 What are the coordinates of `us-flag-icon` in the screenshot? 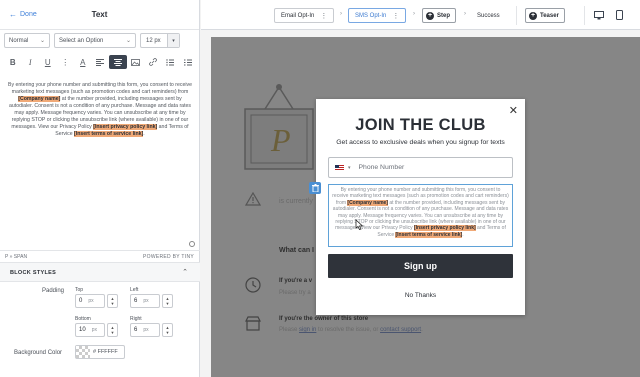 It's located at (339, 167).